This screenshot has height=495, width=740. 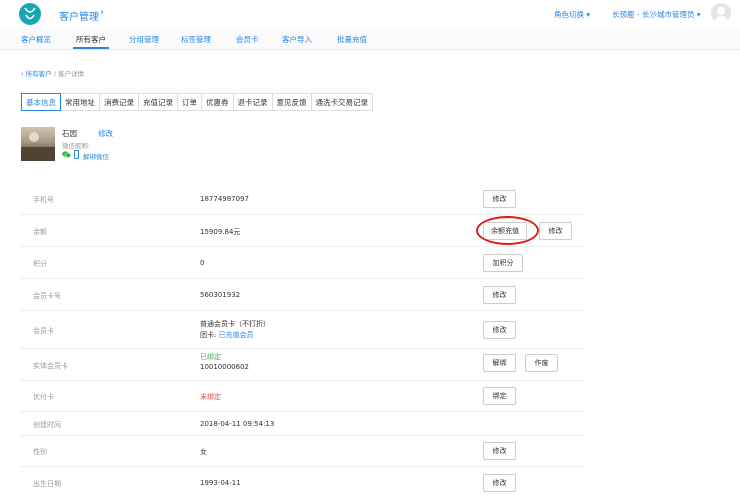 I want to click on app-logo, so click(x=30, y=14).